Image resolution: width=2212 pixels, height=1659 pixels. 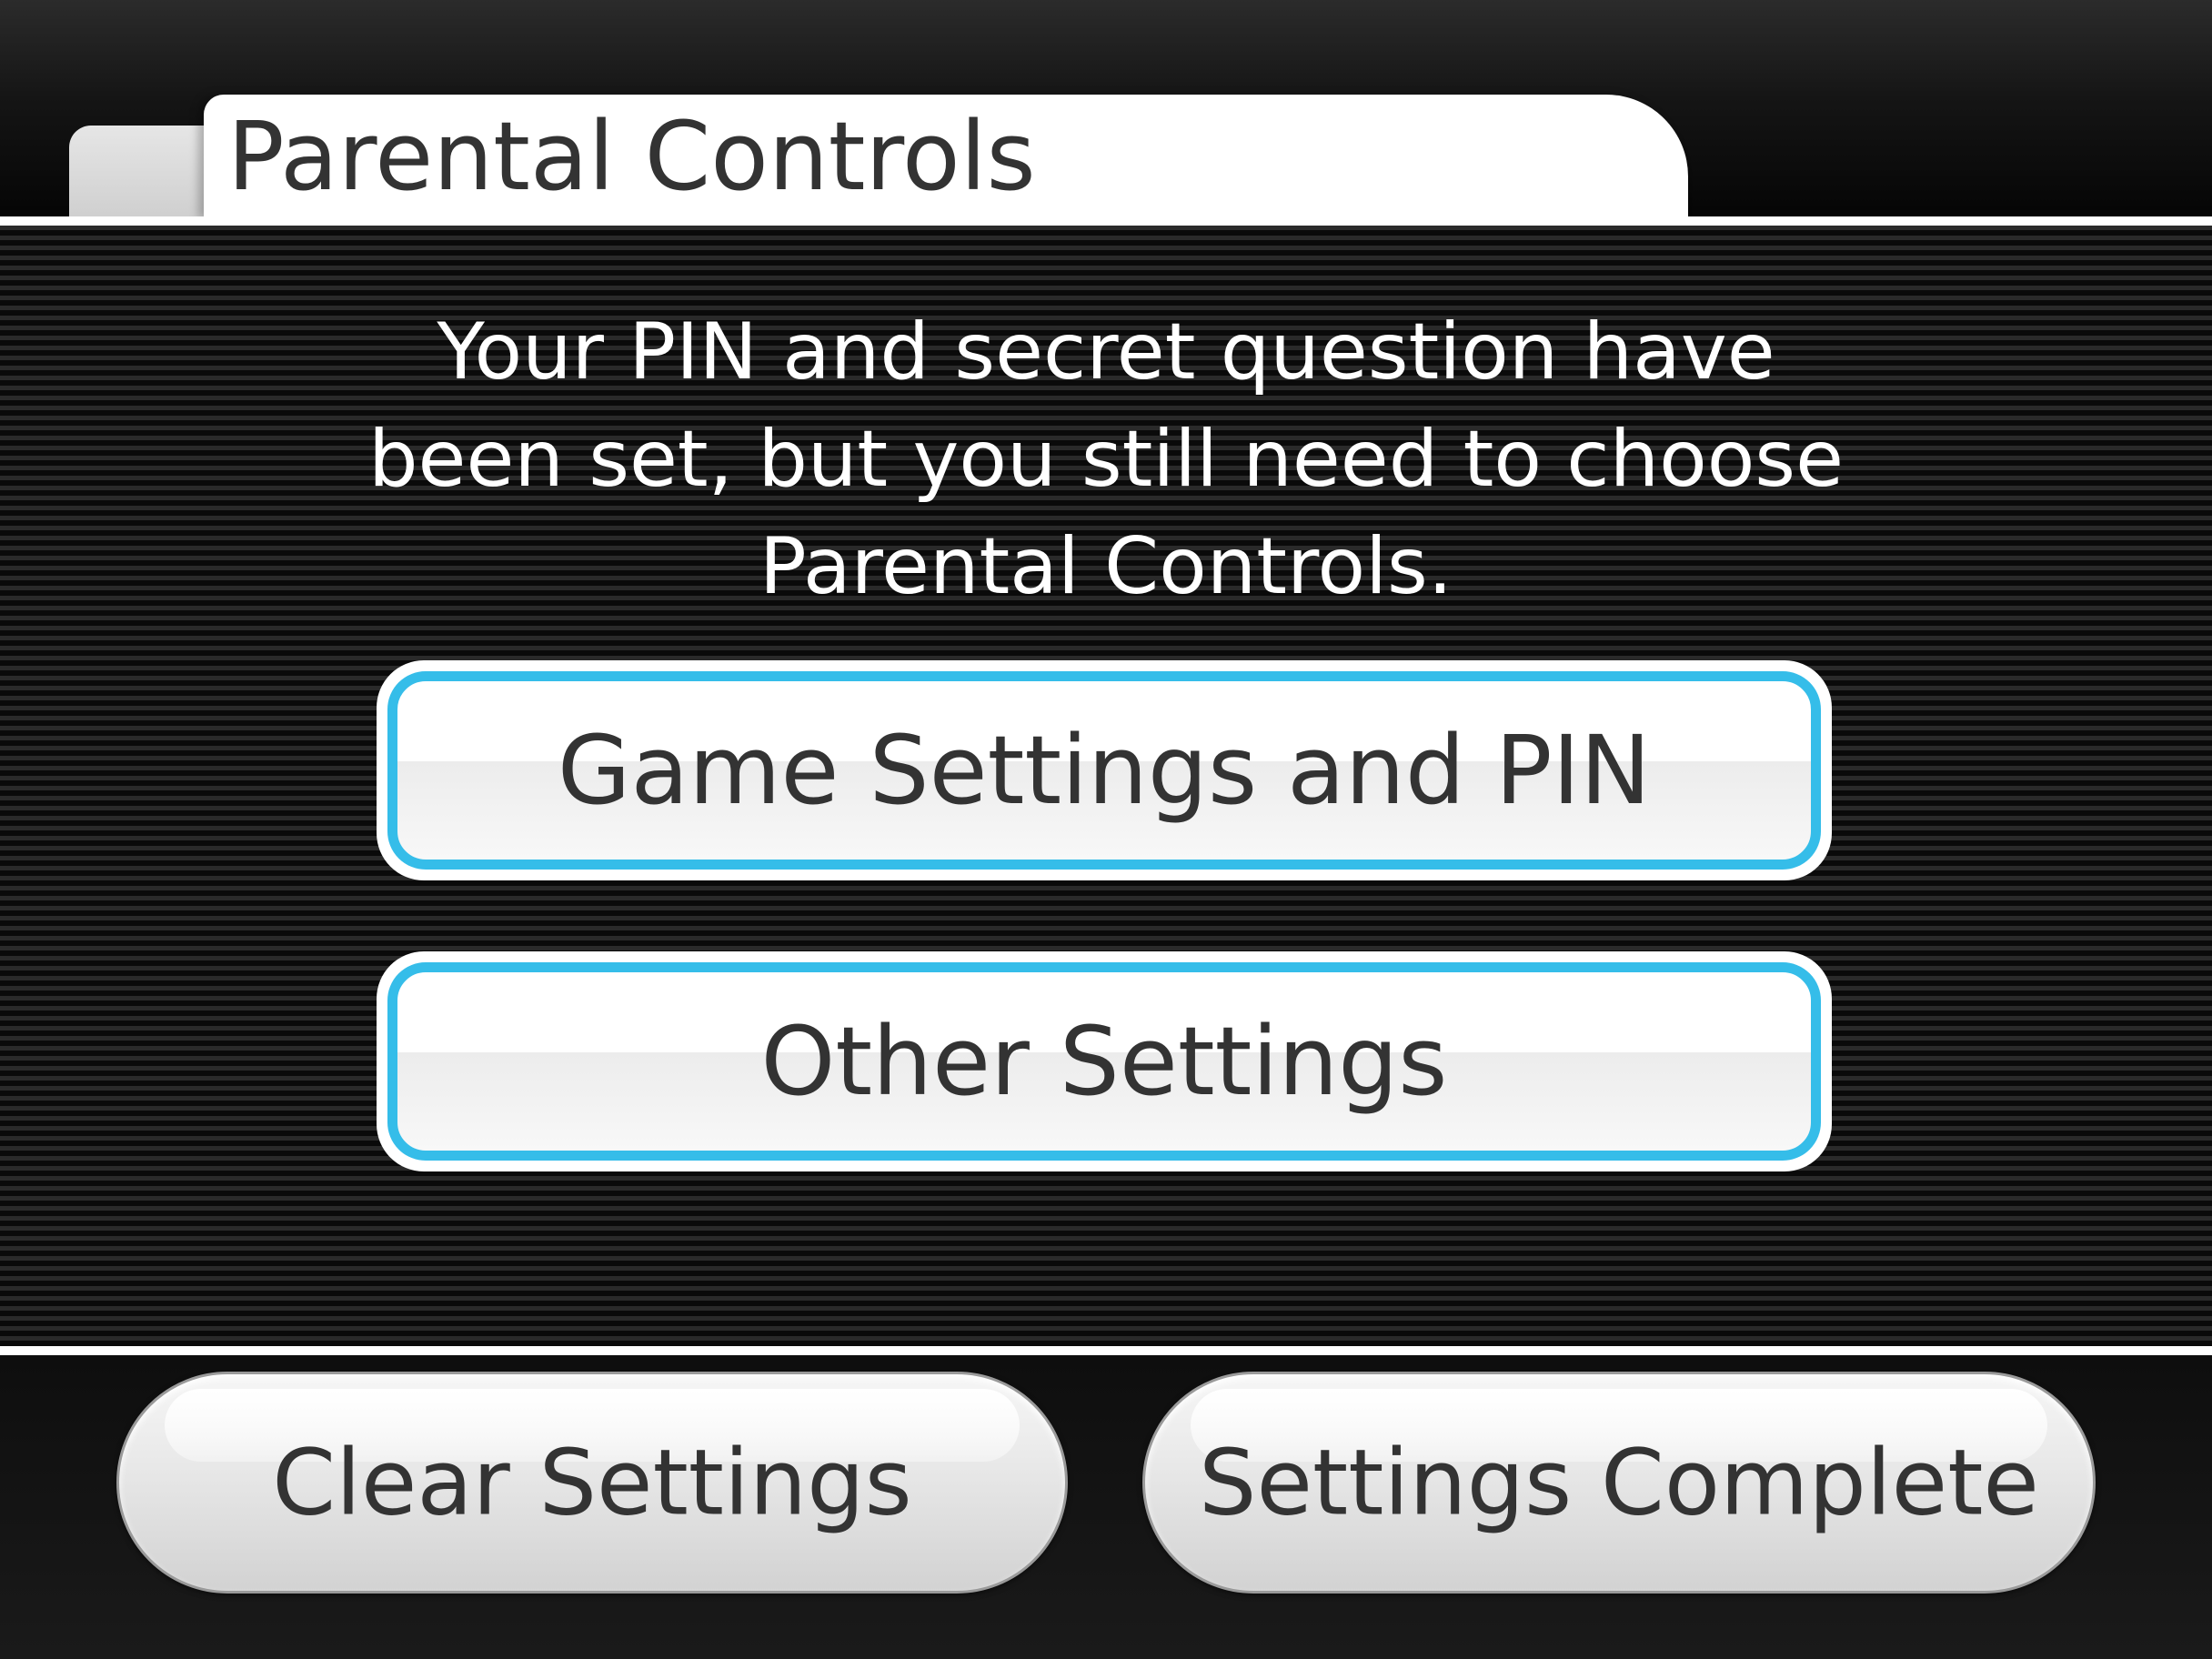 I want to click on header-tab-back, so click(x=142, y=172).